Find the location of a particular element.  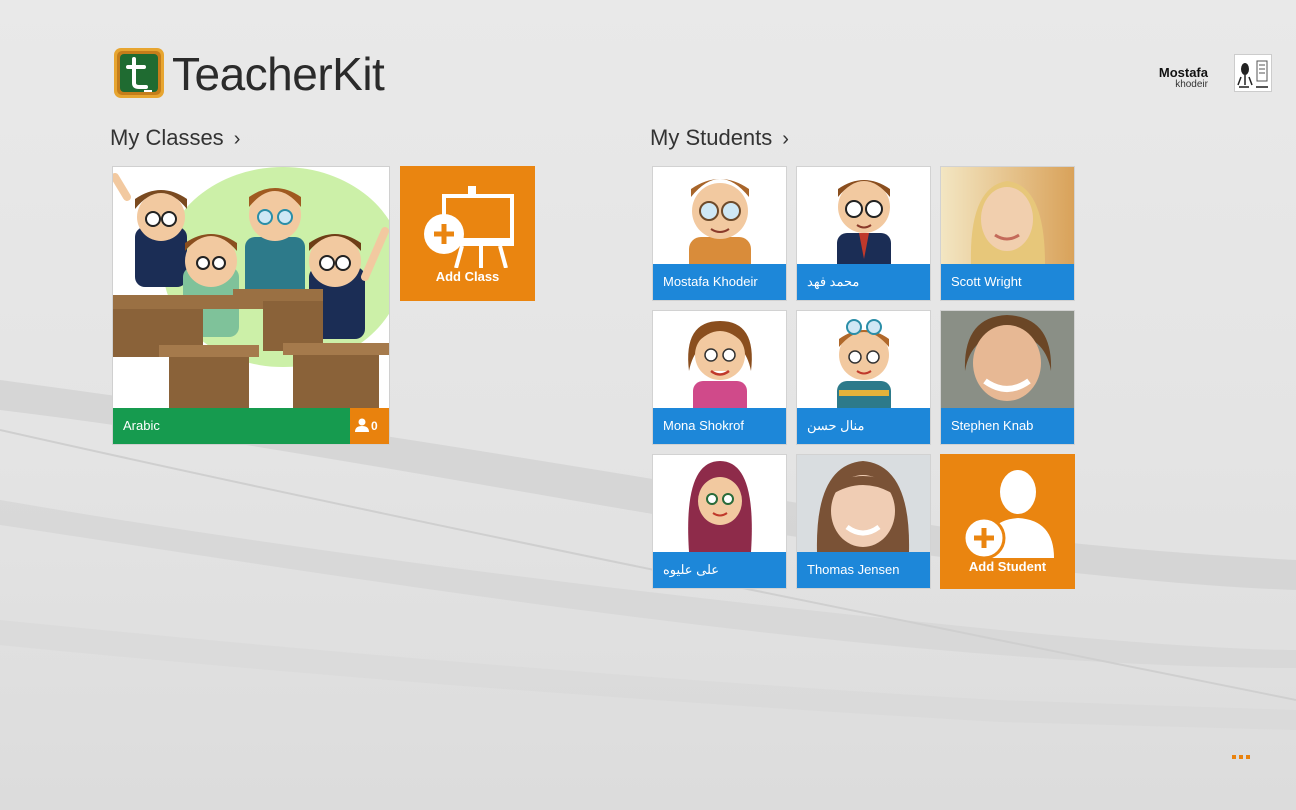

student-name: Mostafa Khodeir is located at coordinates (710, 281).